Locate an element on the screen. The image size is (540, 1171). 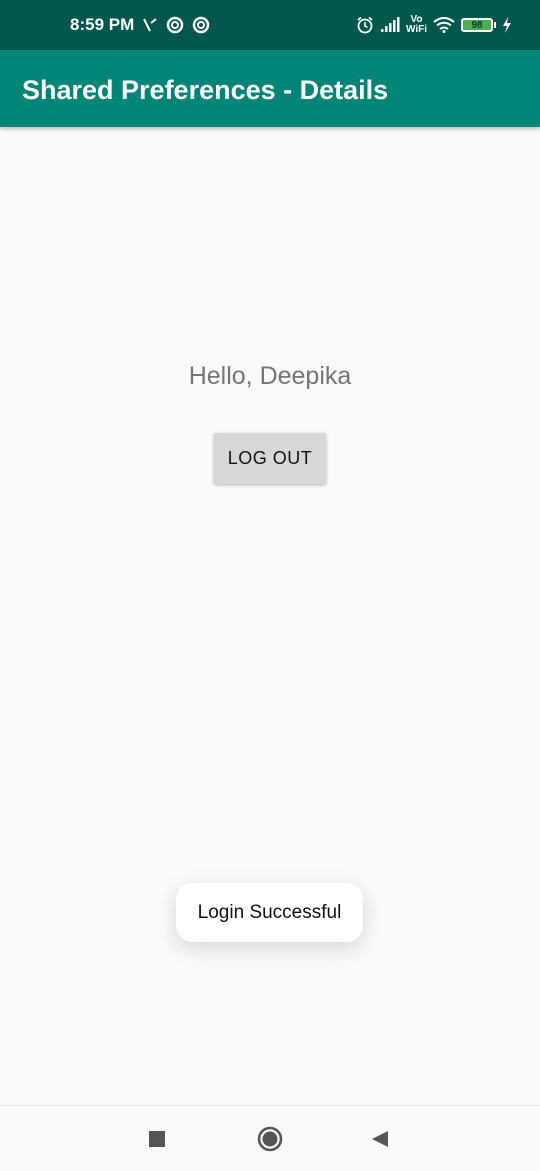
status-time: 8:59 PM is located at coordinates (102, 24).